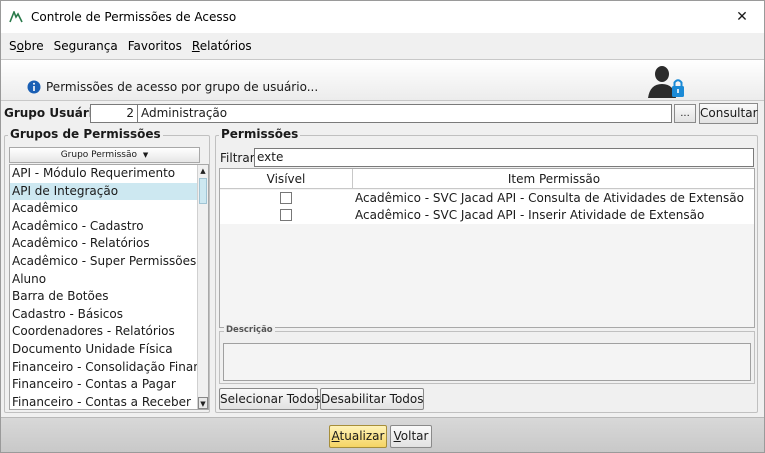  What do you see at coordinates (104, 244) in the screenshot?
I see `list-item: Acadêmico - Relatórios` at bounding box center [104, 244].